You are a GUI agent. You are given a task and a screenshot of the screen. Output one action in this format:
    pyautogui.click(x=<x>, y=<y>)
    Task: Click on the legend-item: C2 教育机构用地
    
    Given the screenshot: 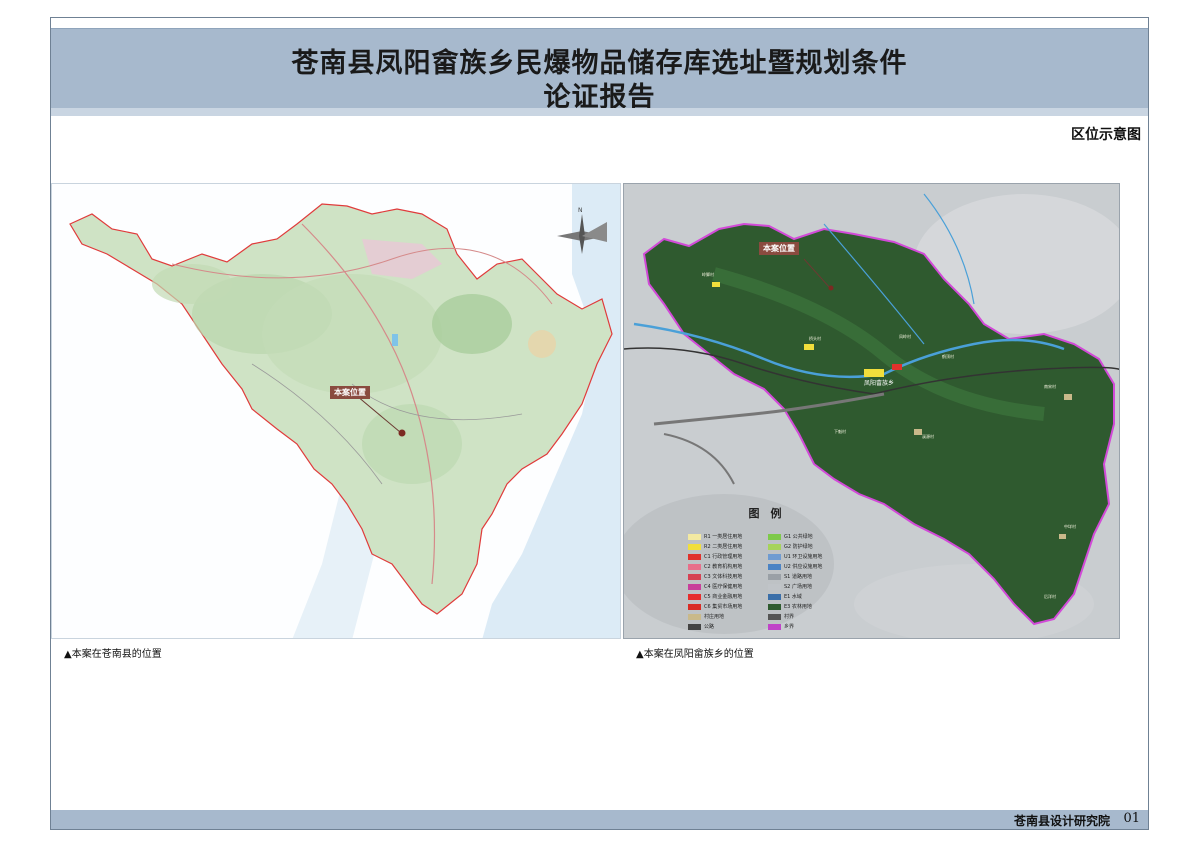 What is the action you would take?
    pyautogui.click(x=715, y=567)
    